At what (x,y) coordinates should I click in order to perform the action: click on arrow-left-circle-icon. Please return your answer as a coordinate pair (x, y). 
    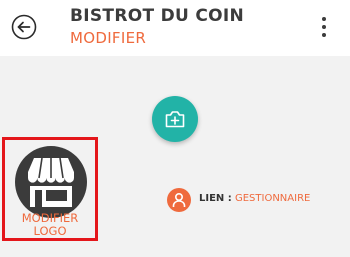
    Looking at the image, I should click on (24, 27).